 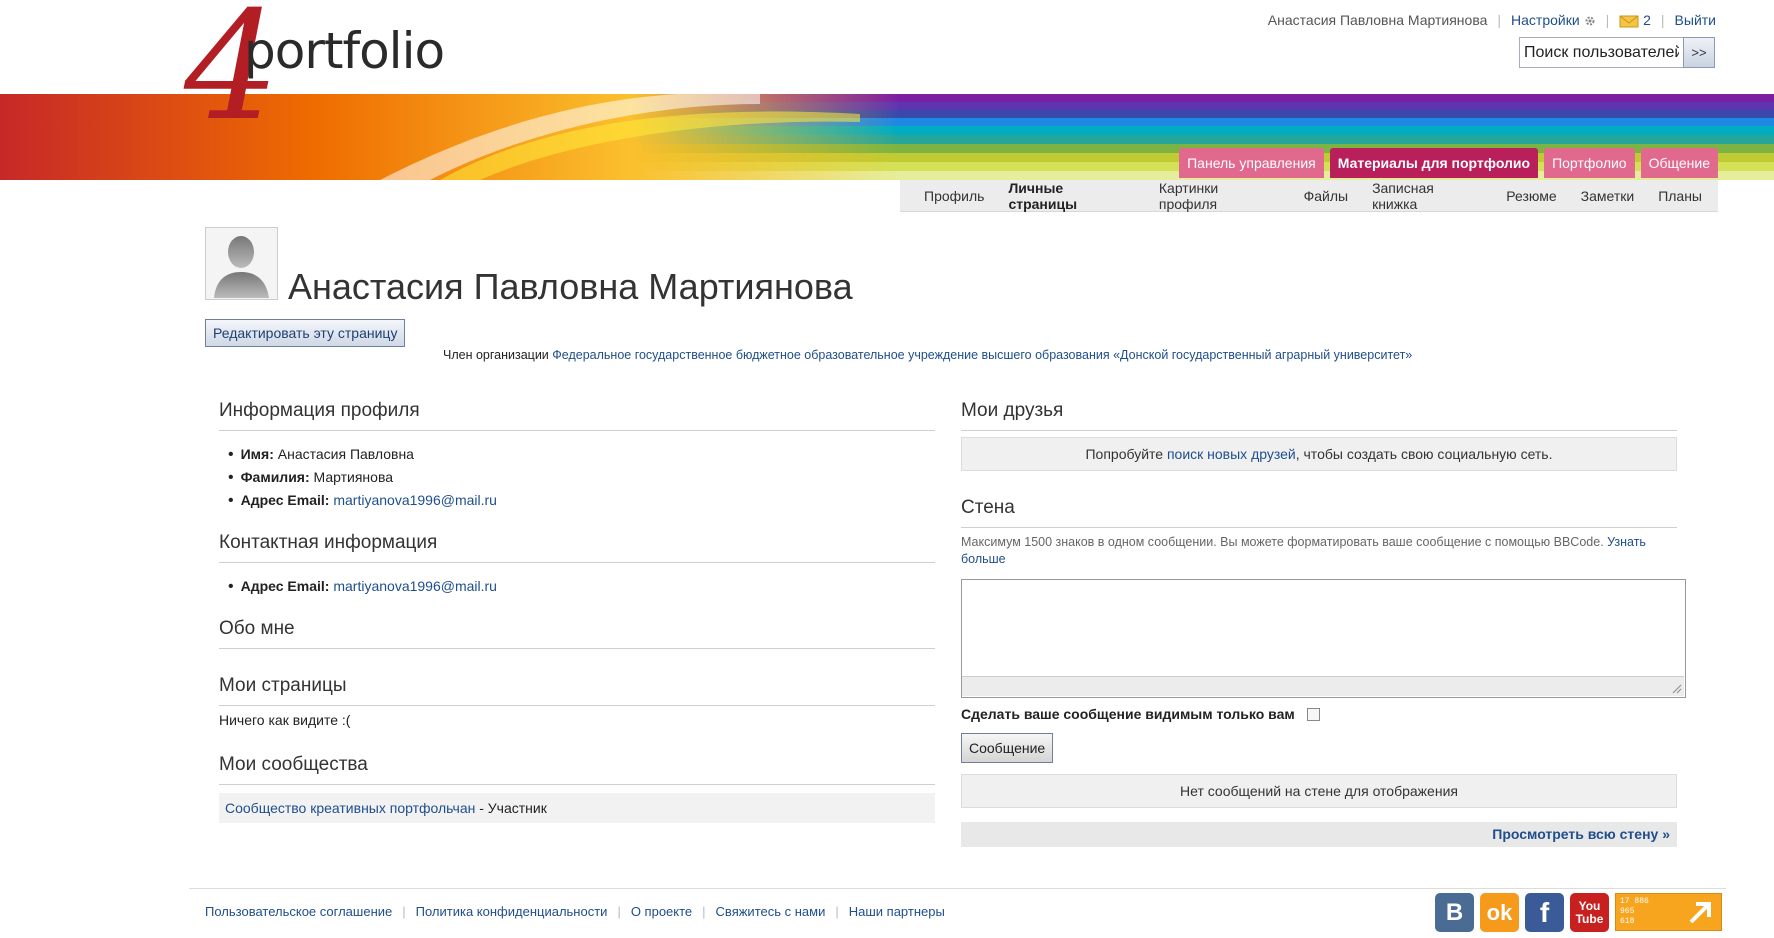 What do you see at coordinates (394, 71) in the screenshot?
I see `site-logo: 4 portfolio` at bounding box center [394, 71].